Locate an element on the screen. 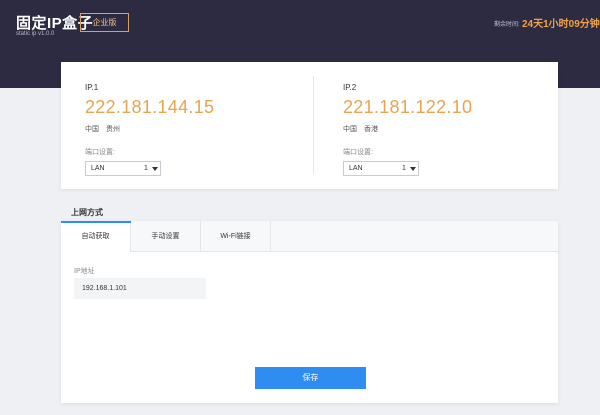  ip-region: 香港 is located at coordinates (371, 129).